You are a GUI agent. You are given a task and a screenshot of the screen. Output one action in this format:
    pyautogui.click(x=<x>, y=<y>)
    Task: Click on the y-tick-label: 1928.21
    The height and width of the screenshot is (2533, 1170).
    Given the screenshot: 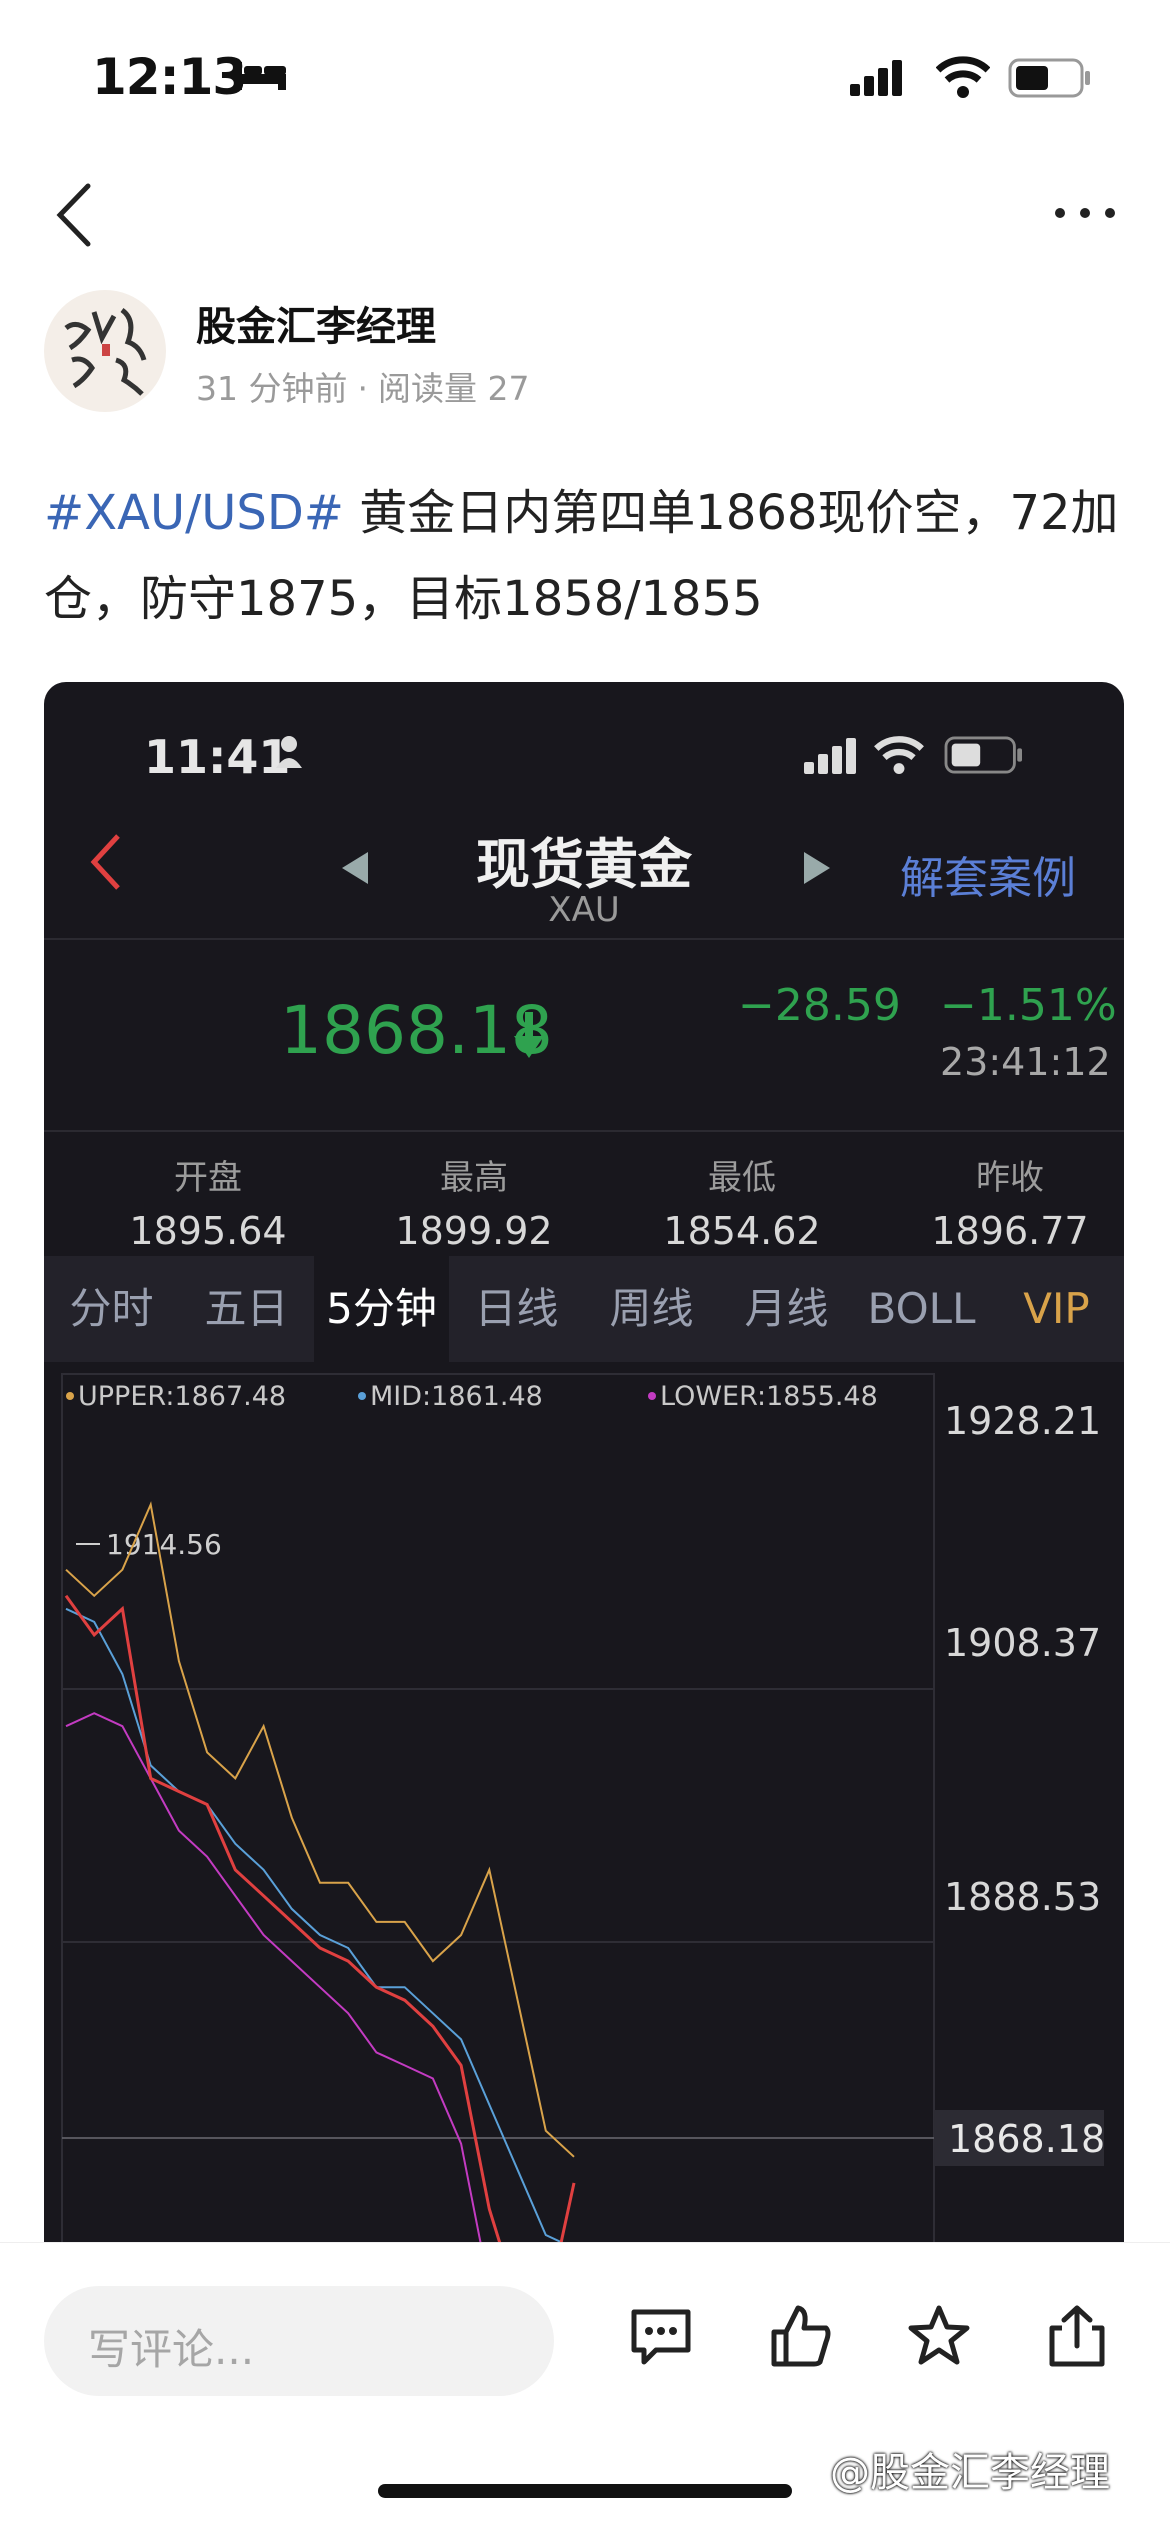 What is the action you would take?
    pyautogui.click(x=1022, y=1421)
    